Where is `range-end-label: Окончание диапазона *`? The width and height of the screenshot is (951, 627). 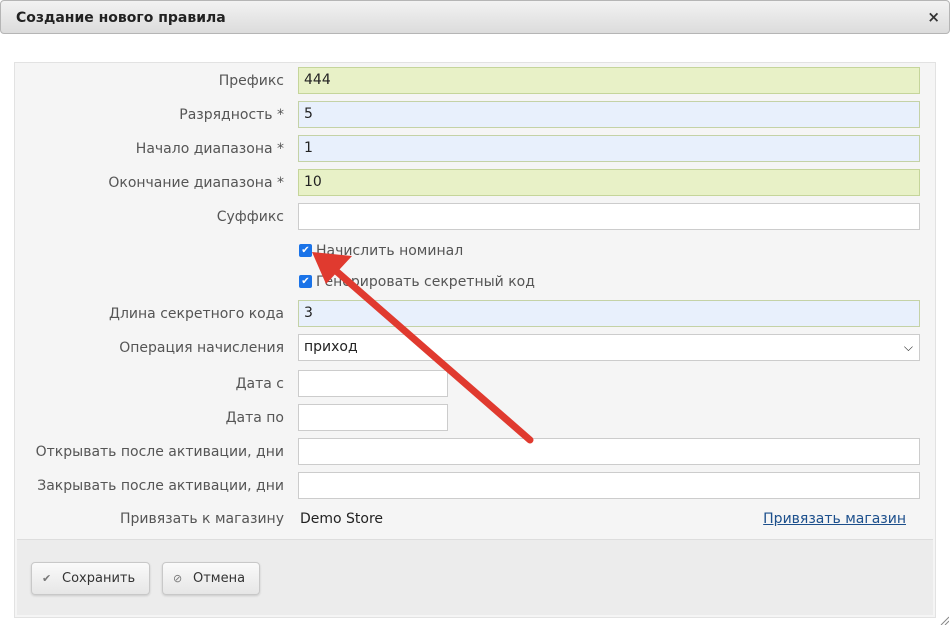
range-end-label: Окончание диапазона * is located at coordinates (196, 183).